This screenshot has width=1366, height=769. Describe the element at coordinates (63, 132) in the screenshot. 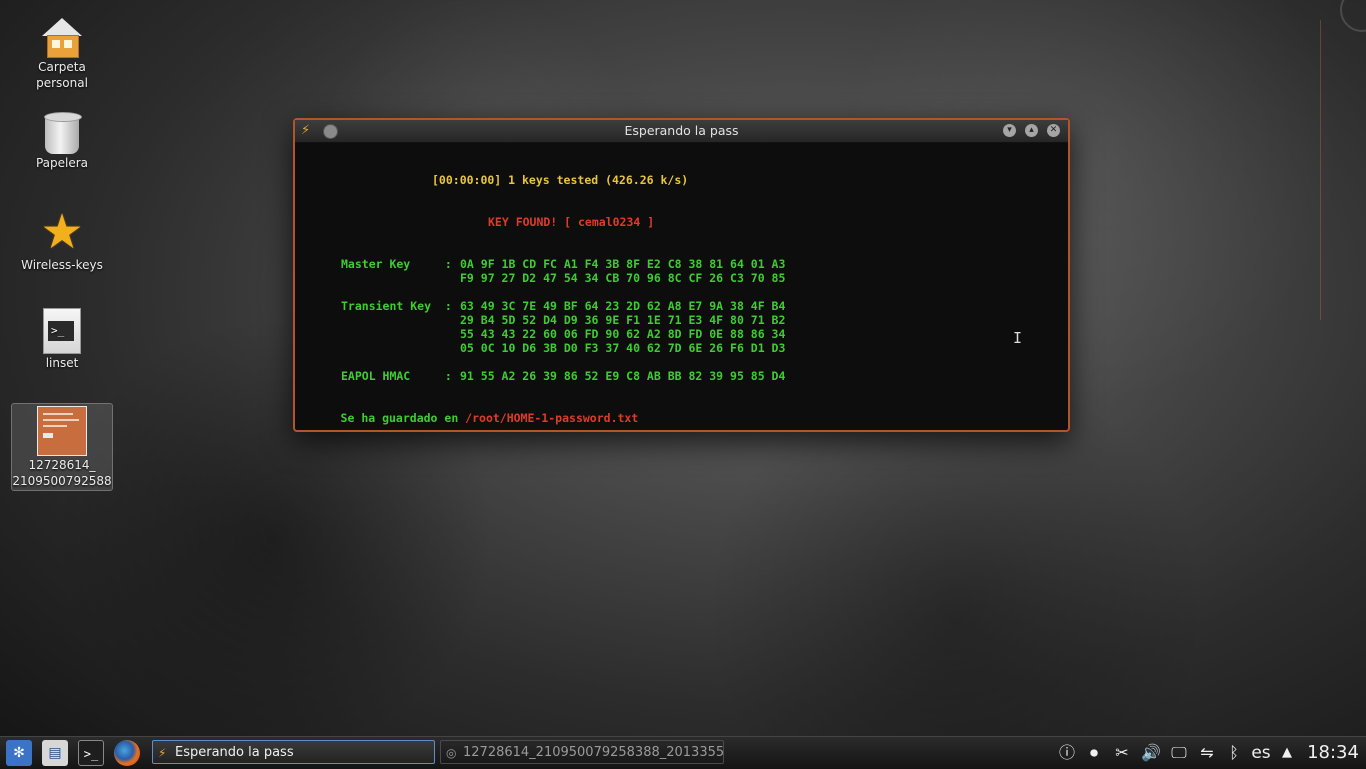

I see `trash-icon` at that location.